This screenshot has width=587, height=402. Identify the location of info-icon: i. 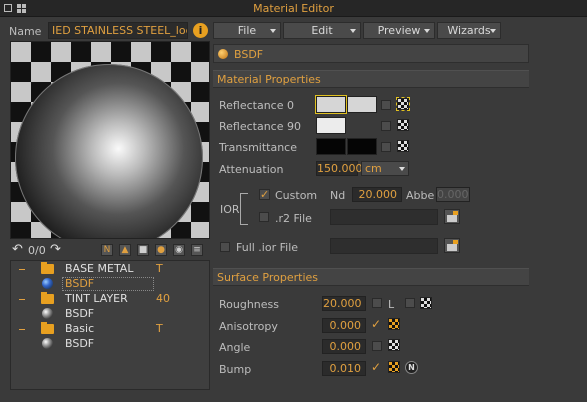
(200, 30).